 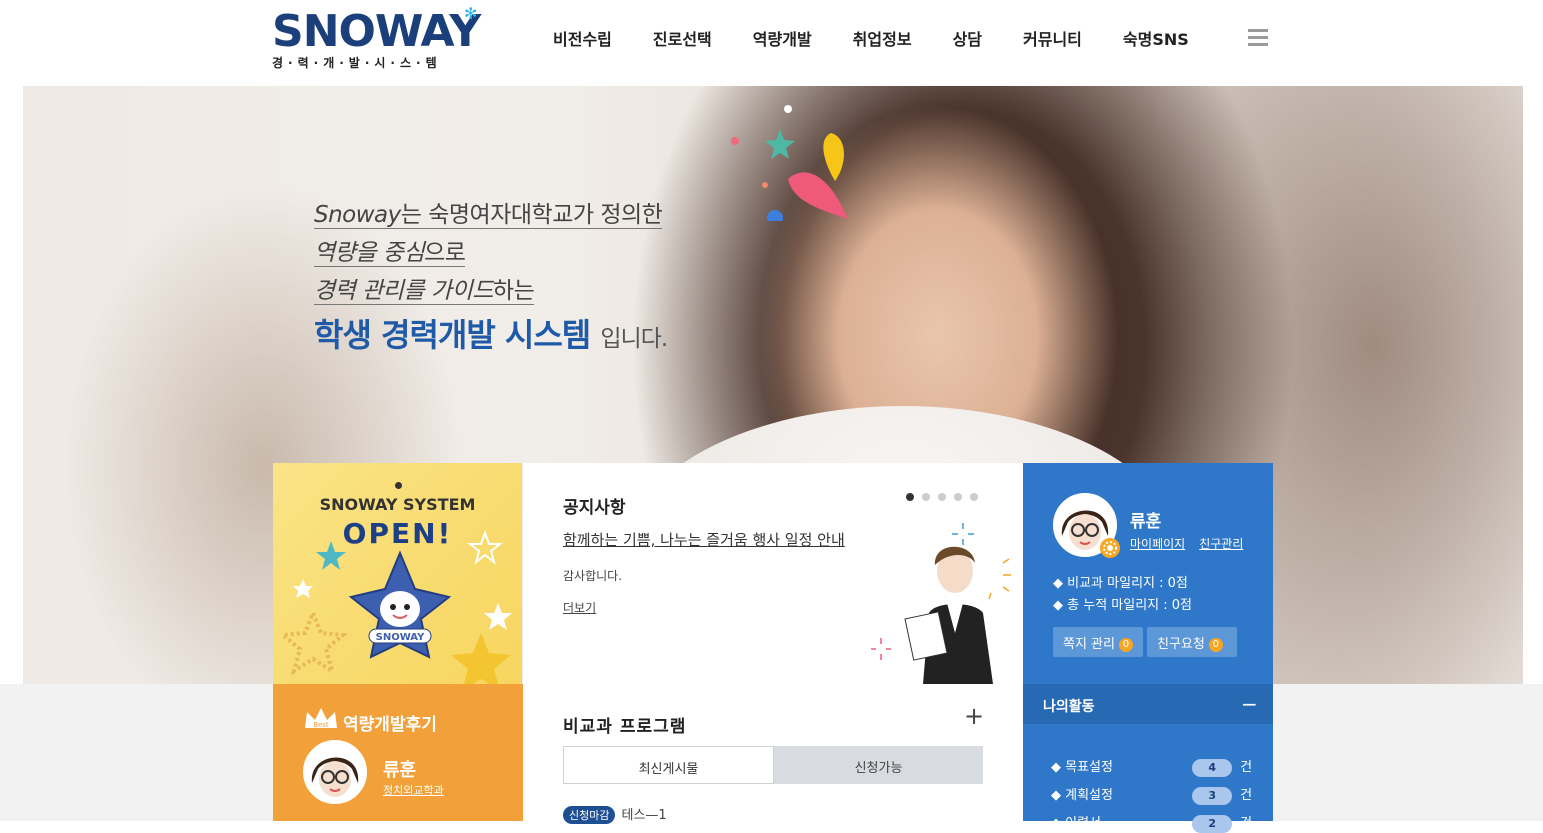 I want to click on friend-request-button: 친구요청 0, so click(x=1192, y=642).